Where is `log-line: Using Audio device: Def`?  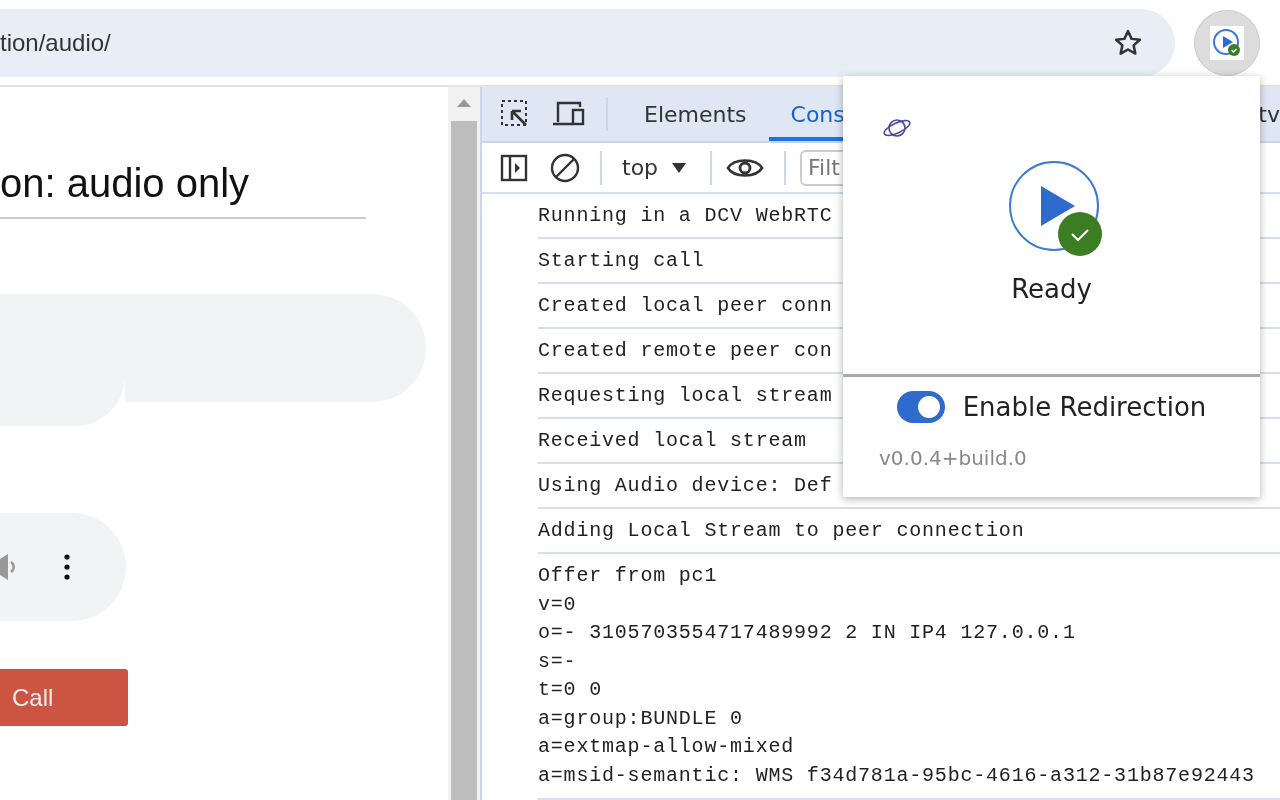
log-line: Using Audio device: Def is located at coordinates (685, 486).